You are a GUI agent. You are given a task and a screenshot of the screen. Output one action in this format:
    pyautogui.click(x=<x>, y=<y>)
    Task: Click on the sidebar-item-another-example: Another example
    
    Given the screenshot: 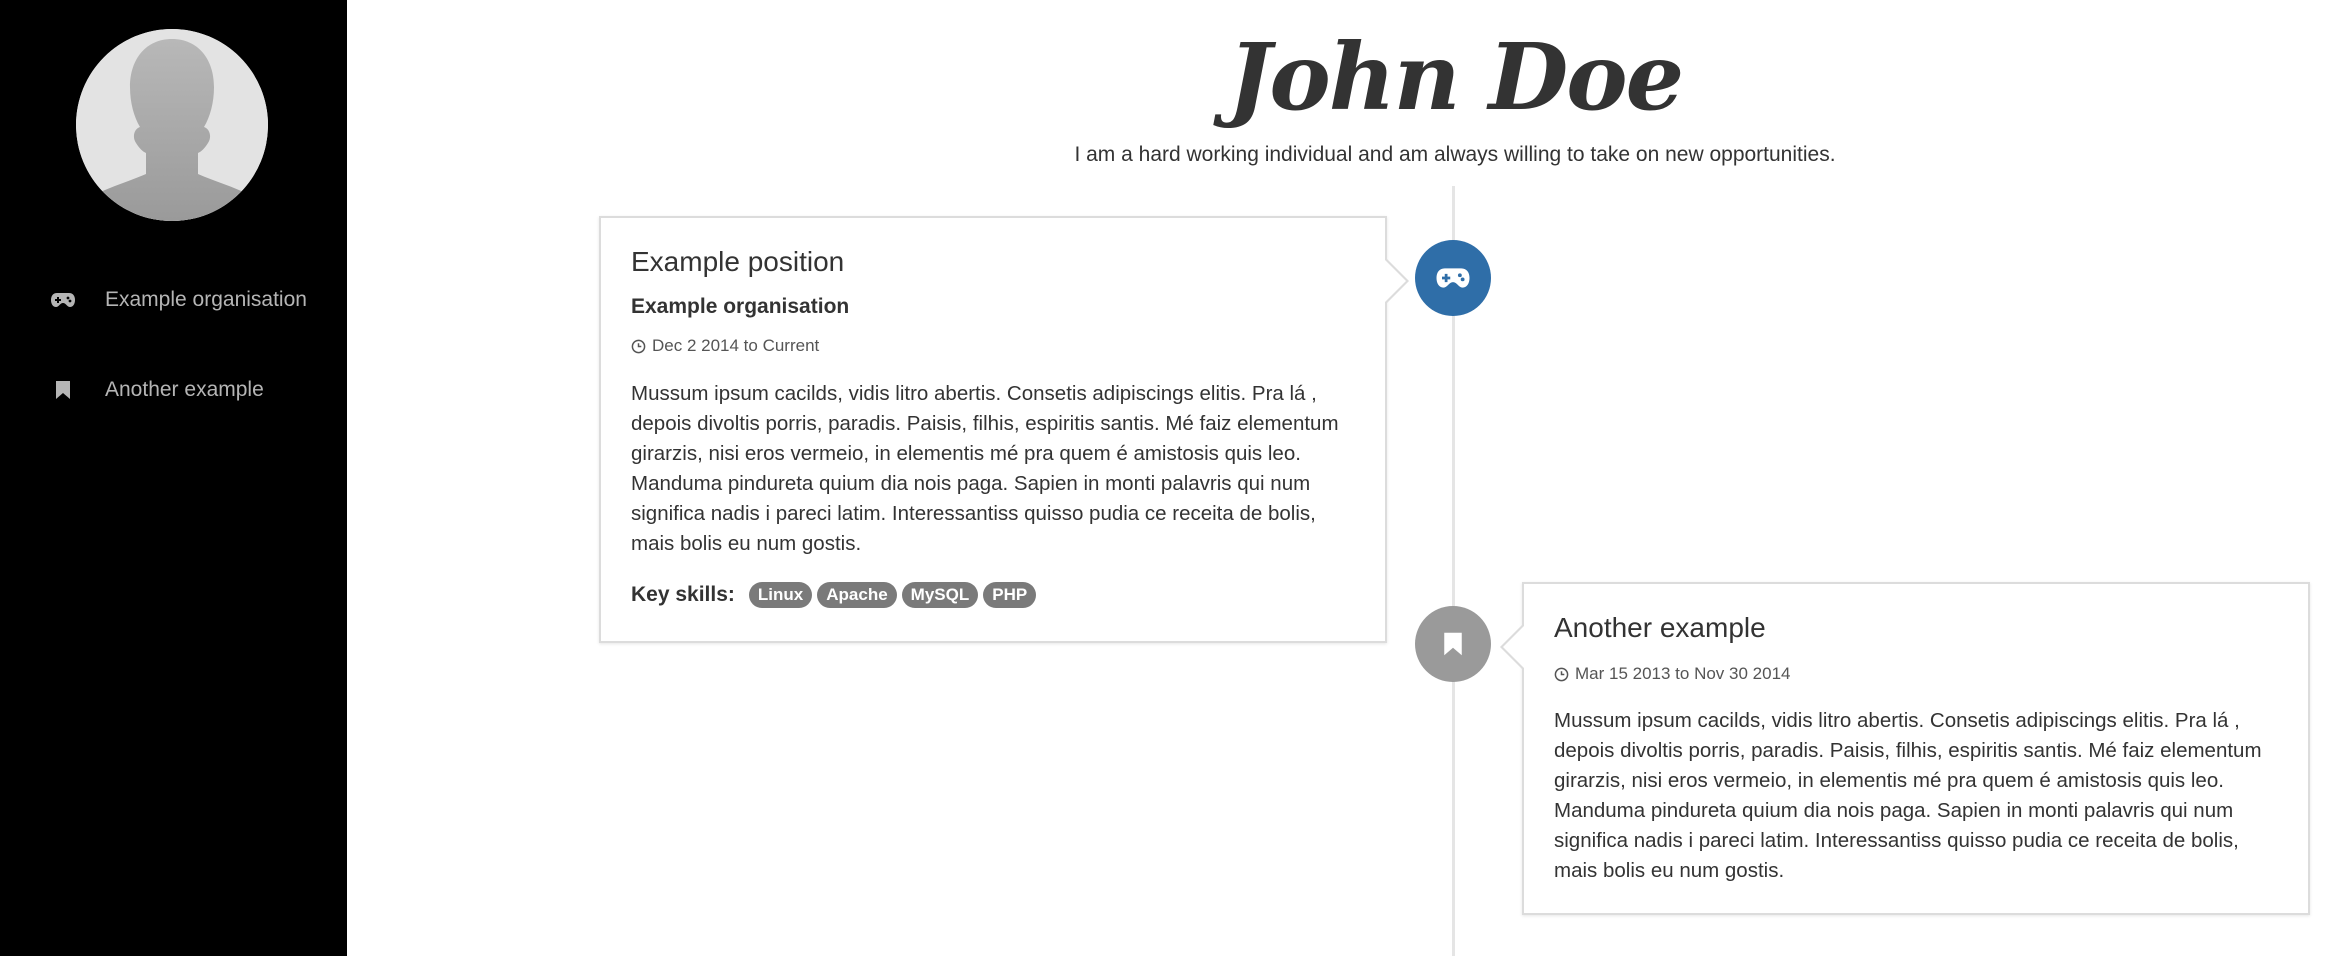 What is the action you would take?
    pyautogui.click(x=173, y=390)
    